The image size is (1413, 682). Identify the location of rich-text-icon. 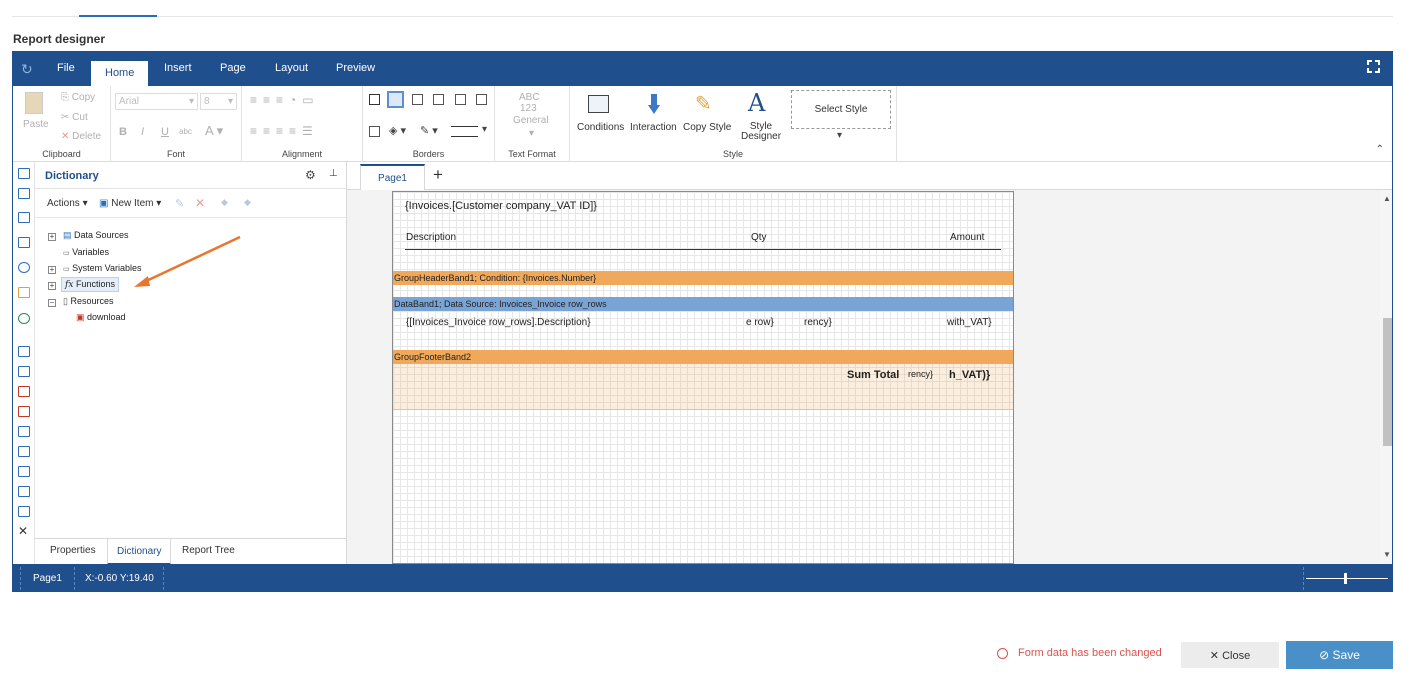
(24, 391).